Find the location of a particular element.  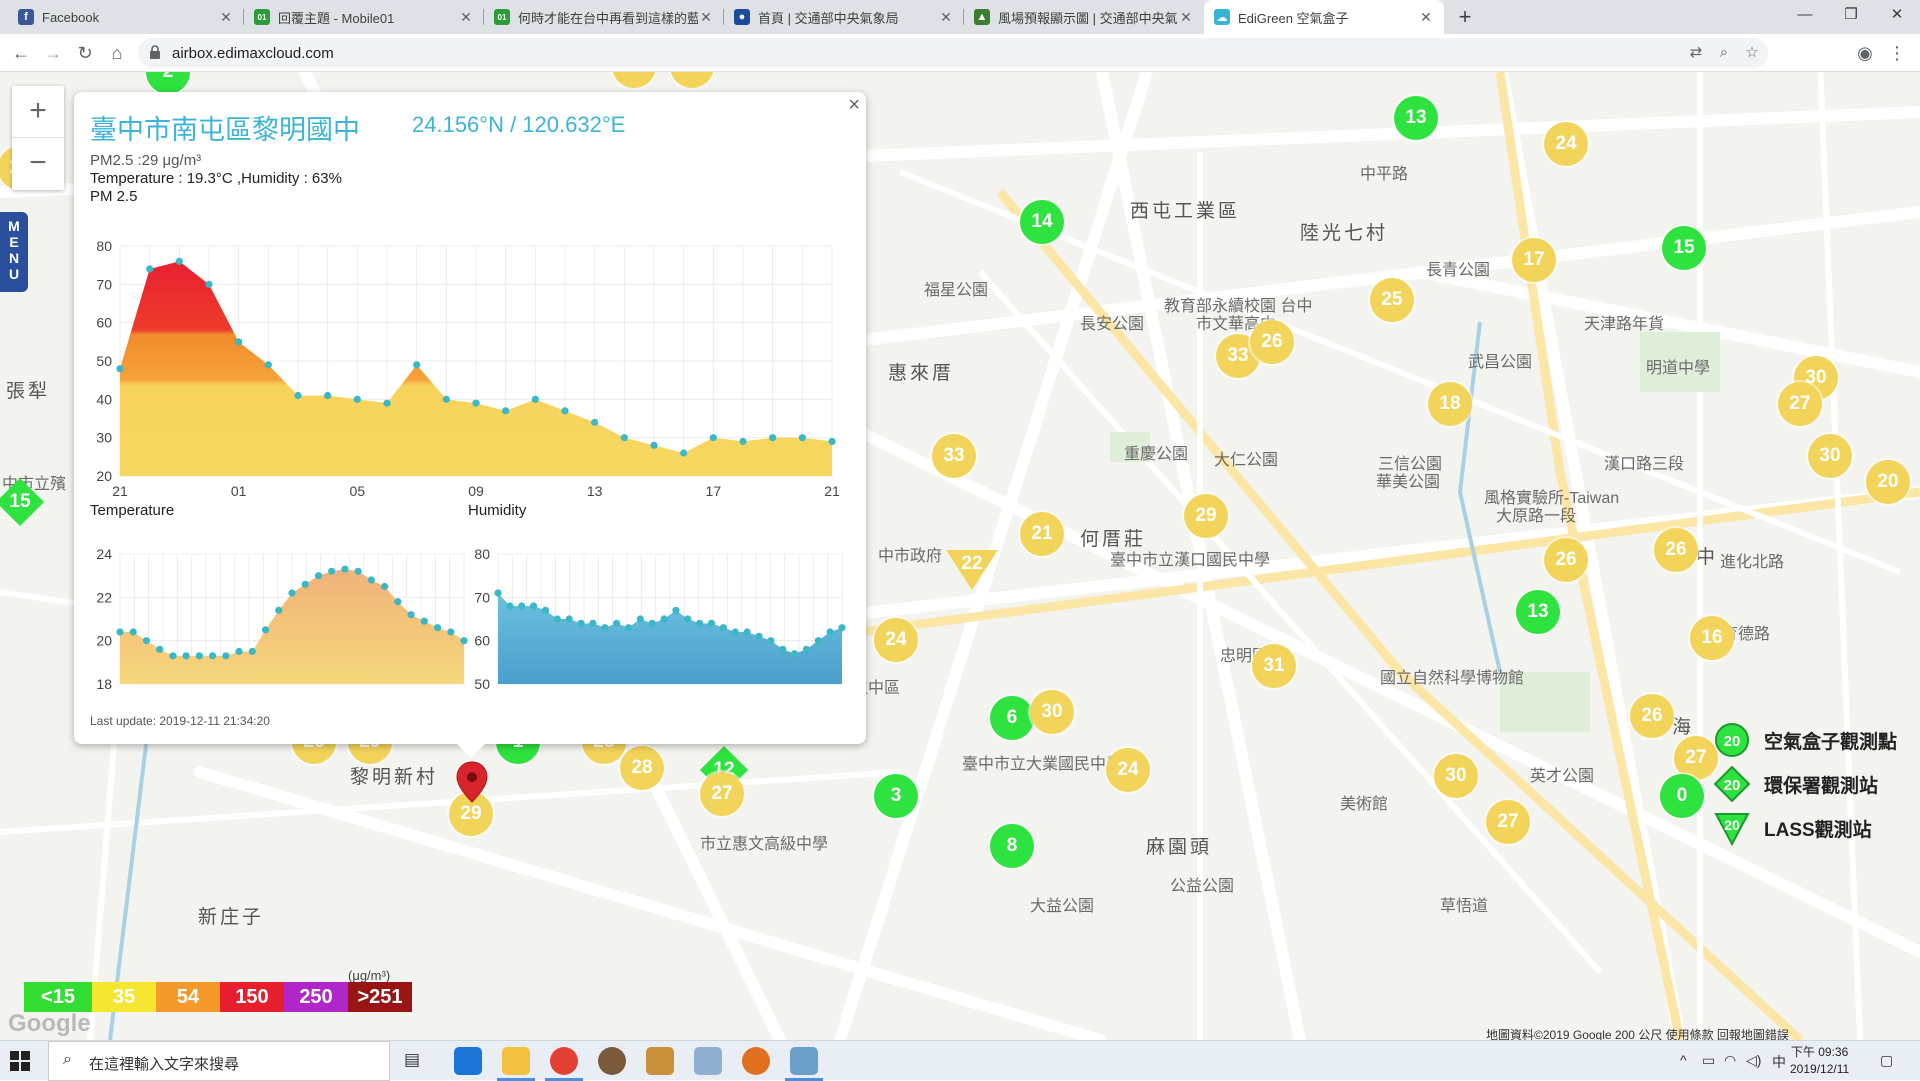

sensor-marker: 16 is located at coordinates (1712, 638).